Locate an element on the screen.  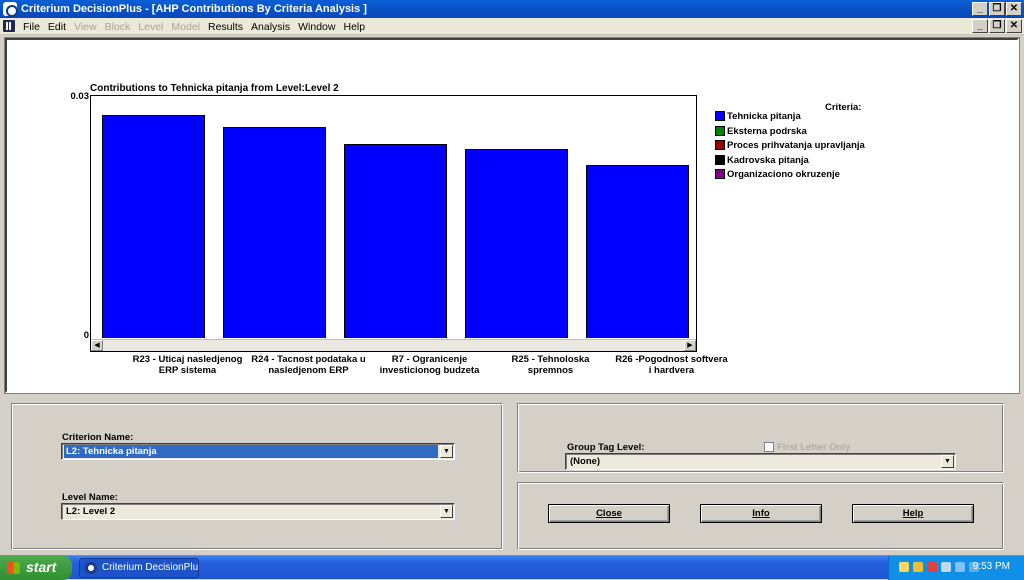
start-label: start is located at coordinates (41, 567).